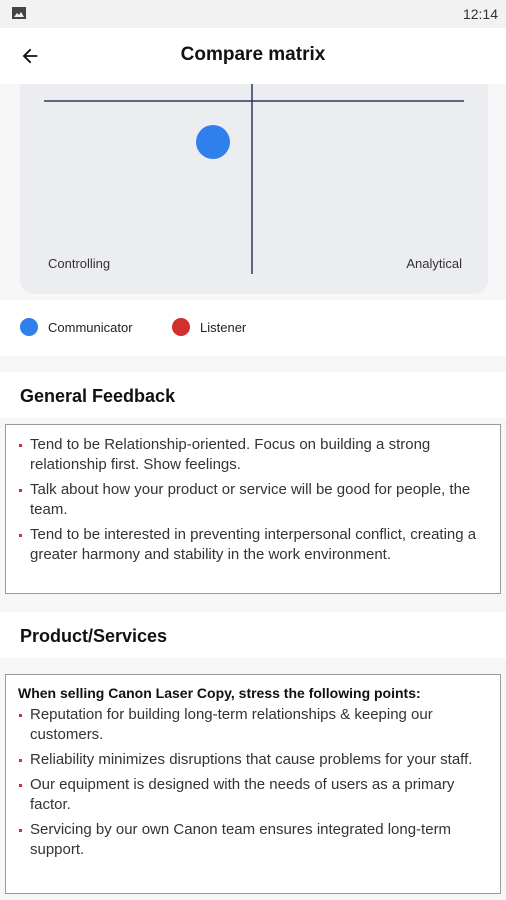  What do you see at coordinates (223, 327) in the screenshot?
I see `legend-label: Listener` at bounding box center [223, 327].